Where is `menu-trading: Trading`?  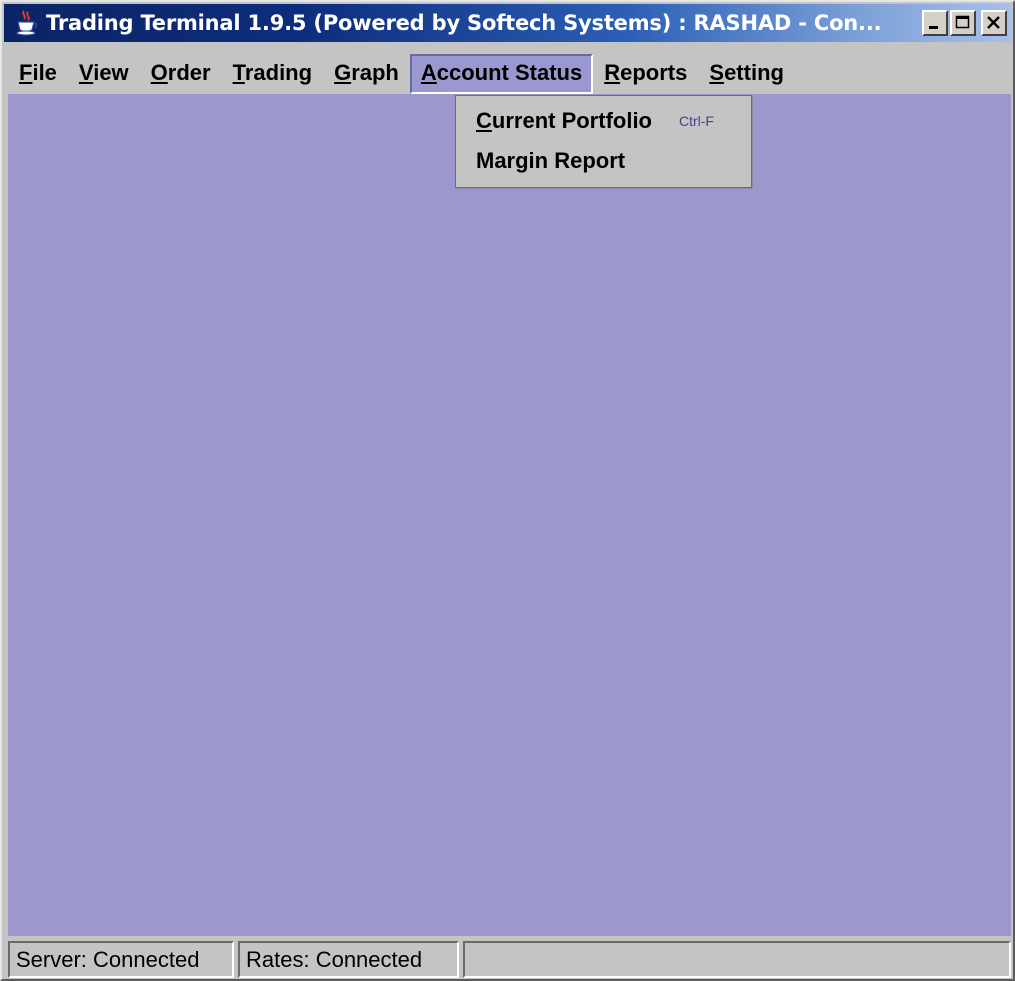 menu-trading: Trading is located at coordinates (272, 74).